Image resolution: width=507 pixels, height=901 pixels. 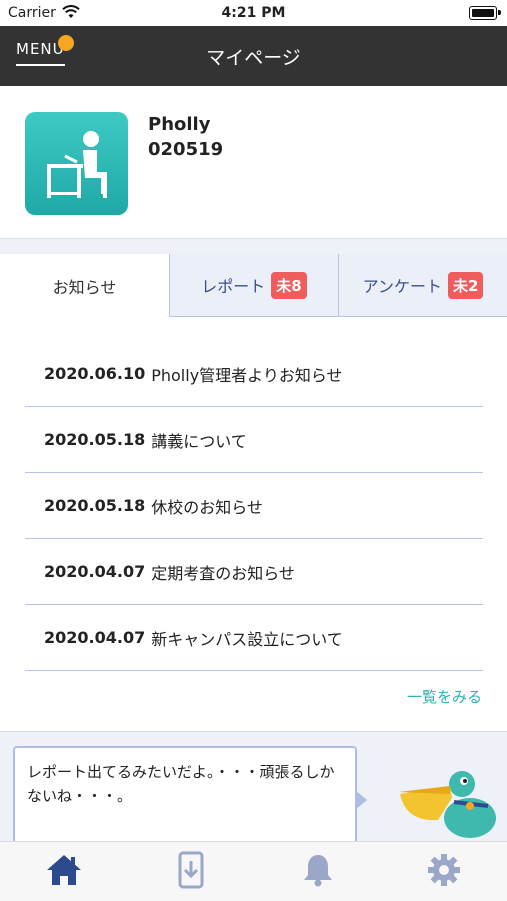 I want to click on phone-download-icon, so click(x=191, y=870).